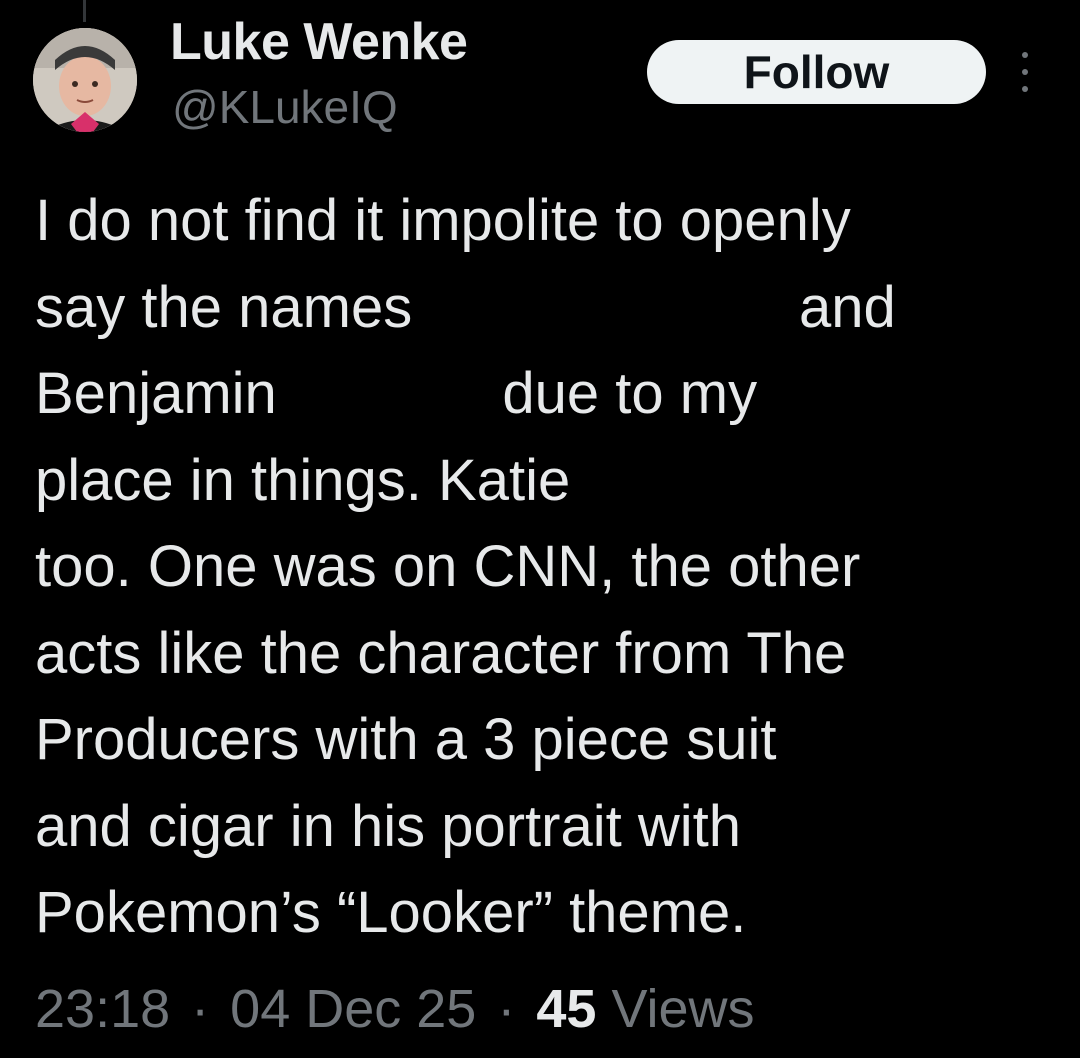  Describe the element at coordinates (303, 480) in the screenshot. I see `tweet-line: place in things. Katie` at that location.